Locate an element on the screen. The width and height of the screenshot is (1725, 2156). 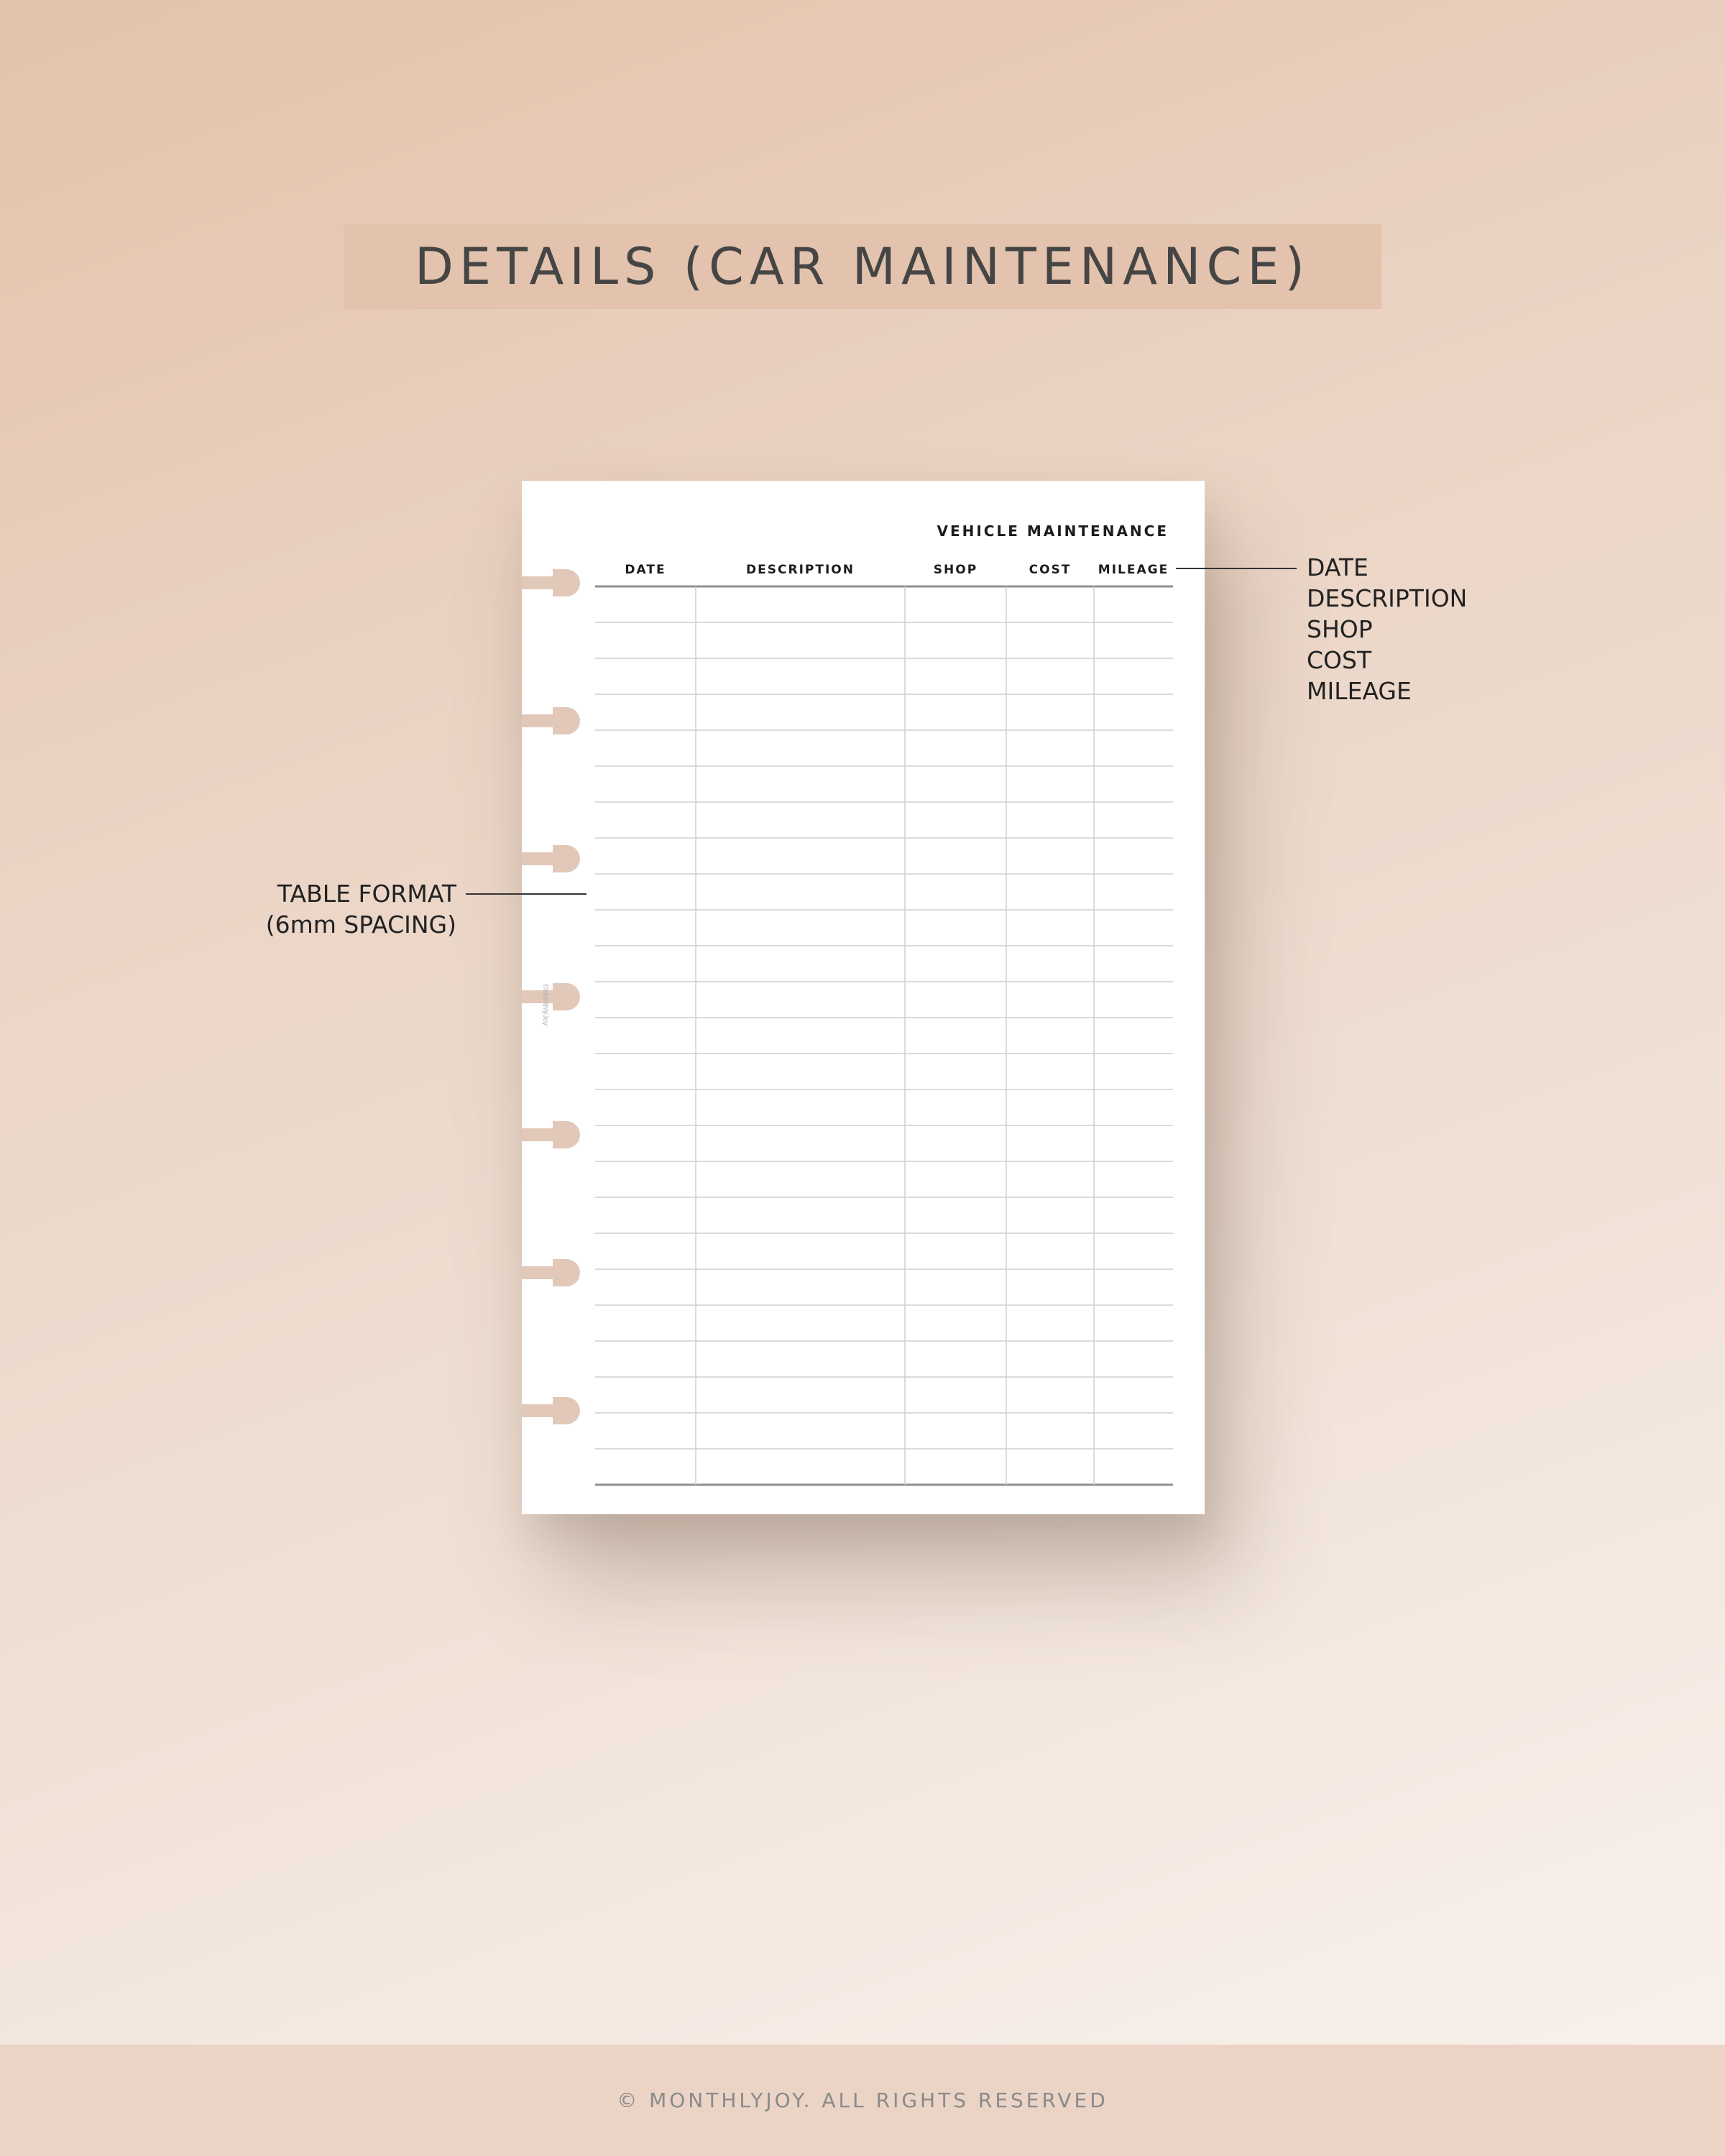
title-banner: DETAILS (CAR MAINTENANCE) is located at coordinates (862, 266).